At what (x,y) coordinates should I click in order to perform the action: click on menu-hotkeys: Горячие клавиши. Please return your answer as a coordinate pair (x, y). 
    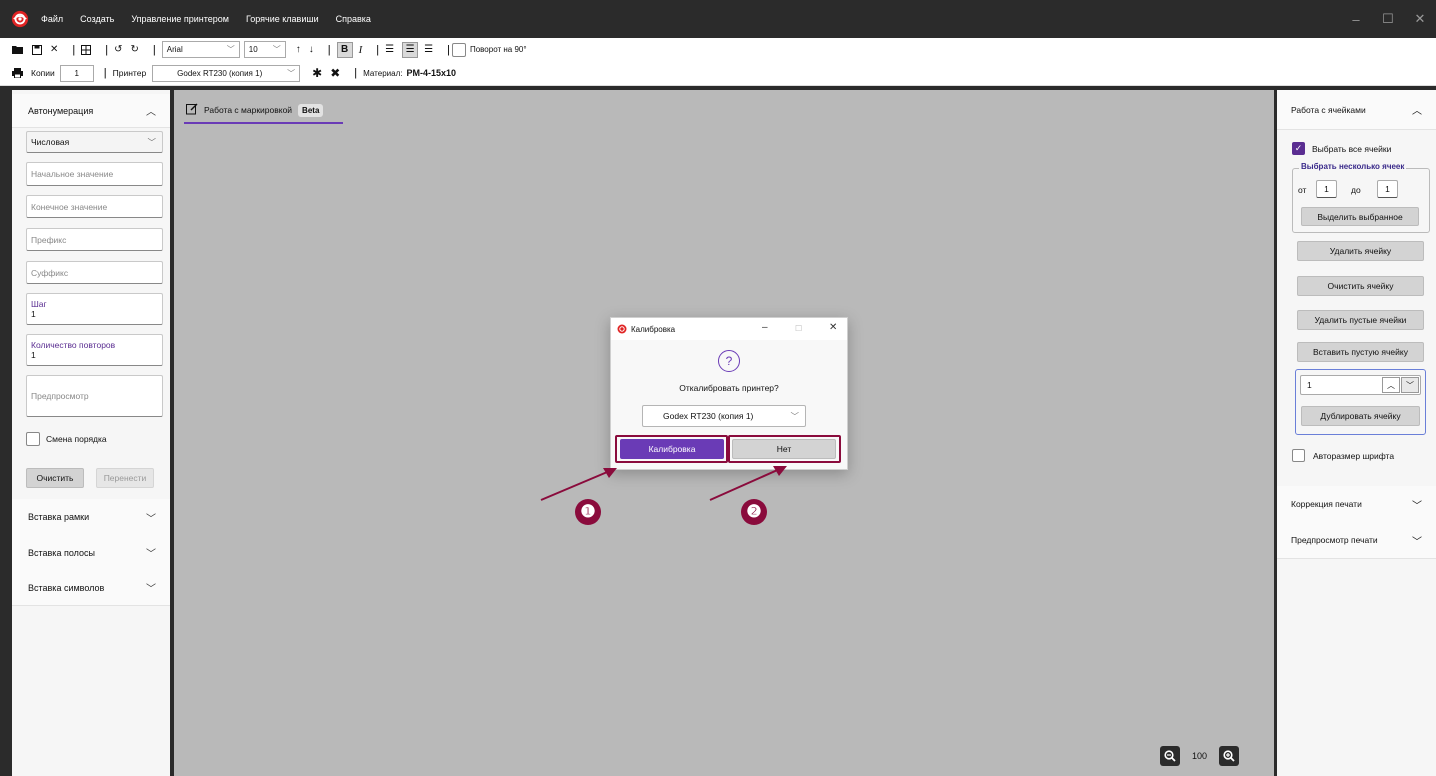
    Looking at the image, I should click on (282, 19).